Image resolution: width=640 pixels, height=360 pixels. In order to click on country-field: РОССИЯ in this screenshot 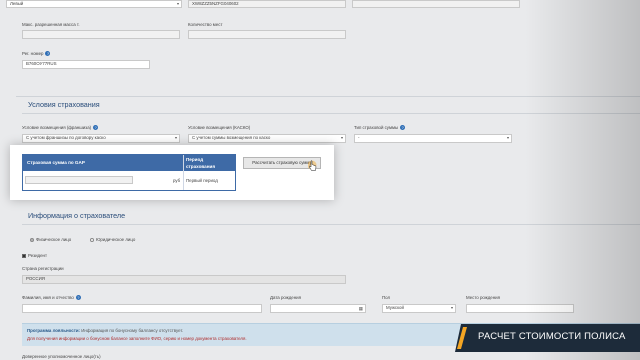, I will do `click(184, 279)`.